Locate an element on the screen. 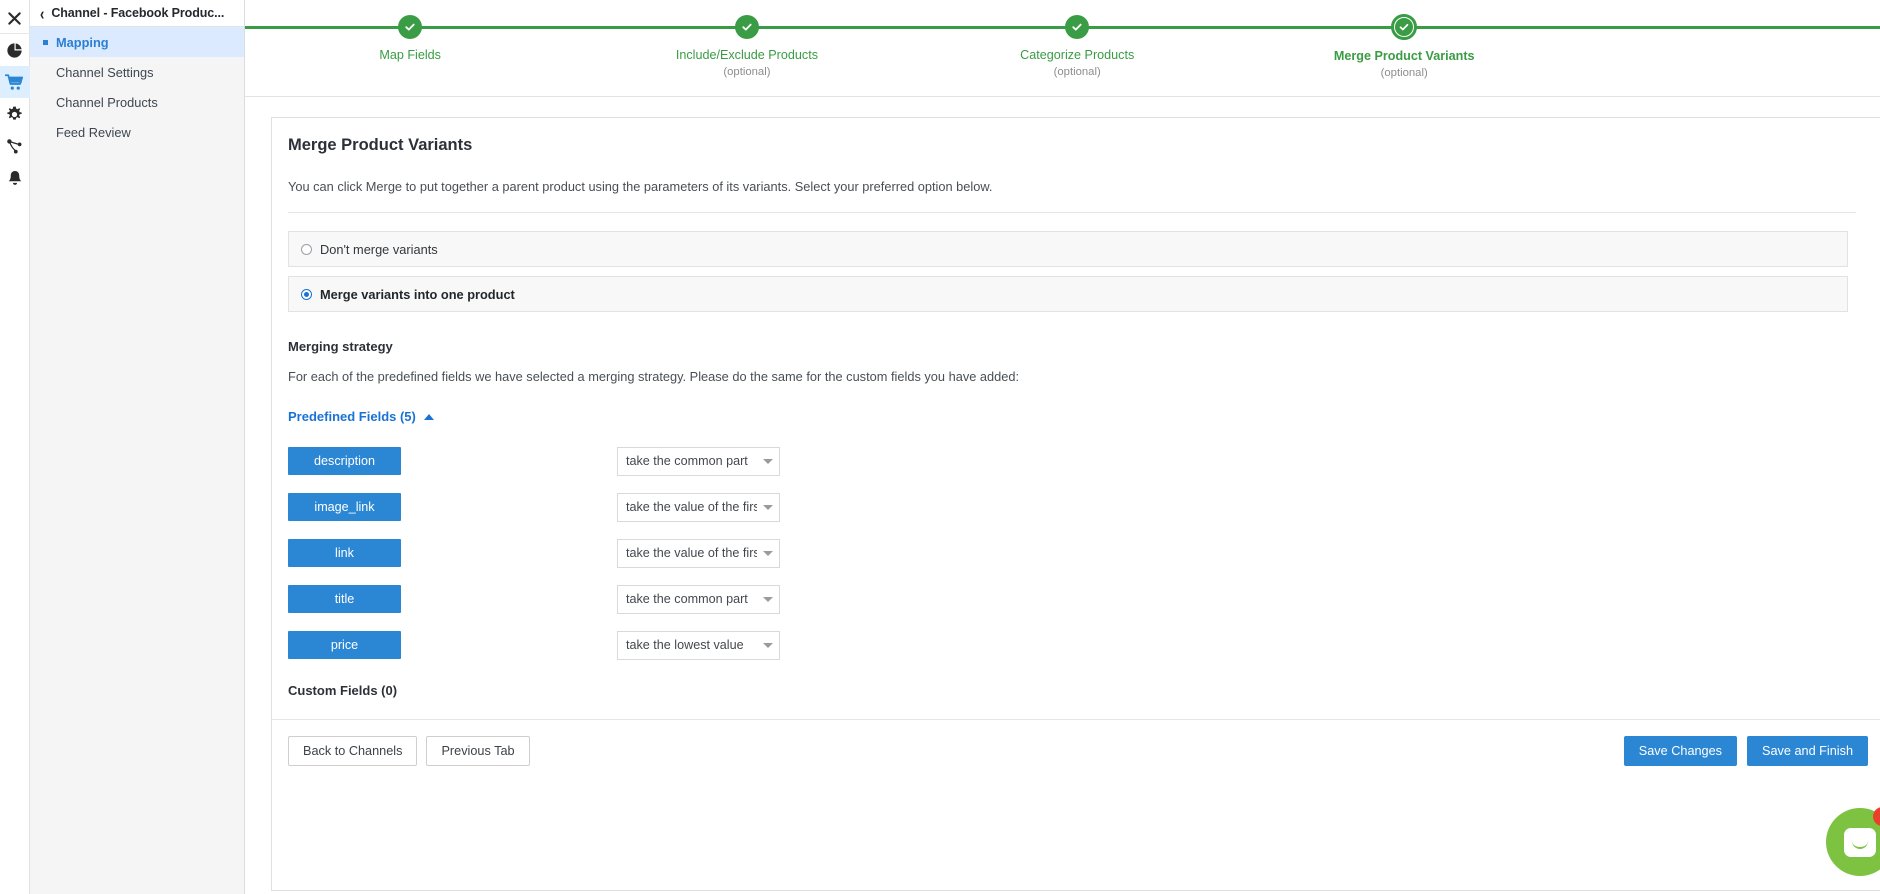 The image size is (1880, 894). strategy-select-image-link: take the value of the first v is located at coordinates (698, 507).